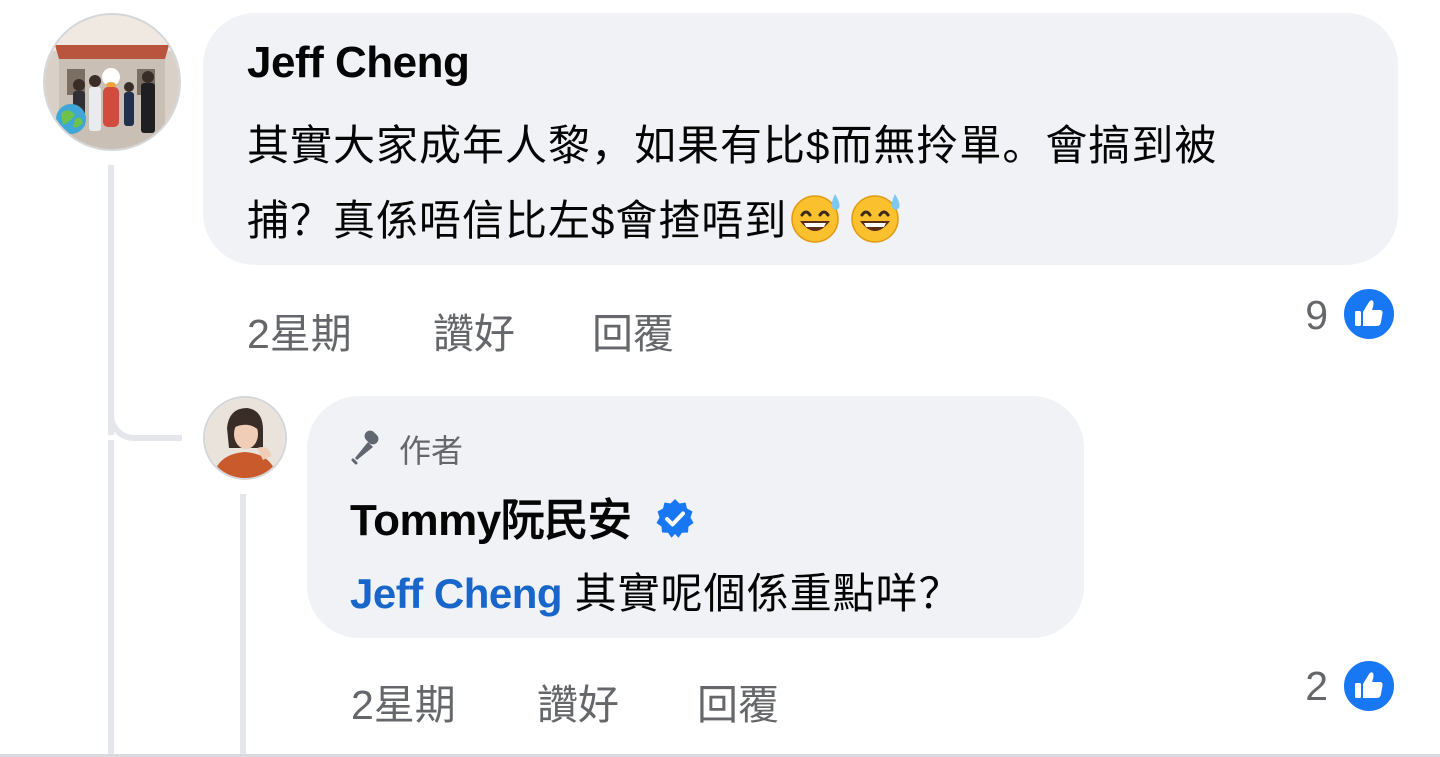 The image size is (1440, 757). What do you see at coordinates (474, 330) in the screenshot?
I see `comment-like-button: 讚好` at bounding box center [474, 330].